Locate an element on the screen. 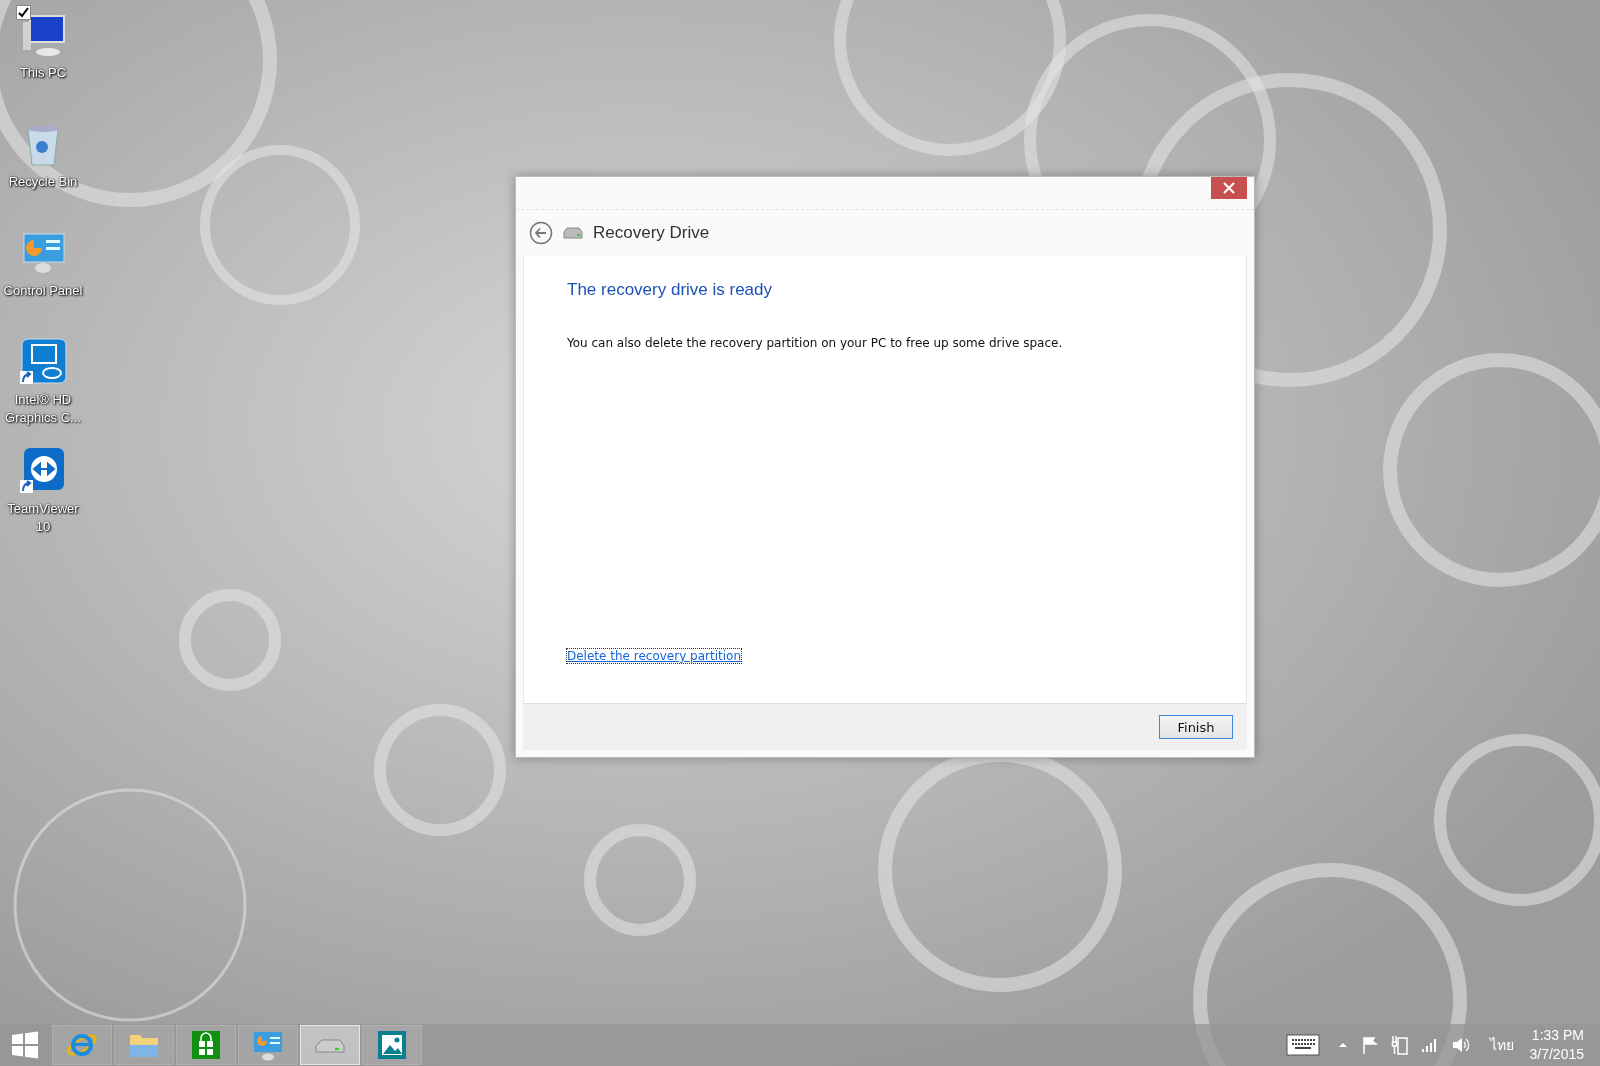  control-panel-icon is located at coordinates (268, 1045).